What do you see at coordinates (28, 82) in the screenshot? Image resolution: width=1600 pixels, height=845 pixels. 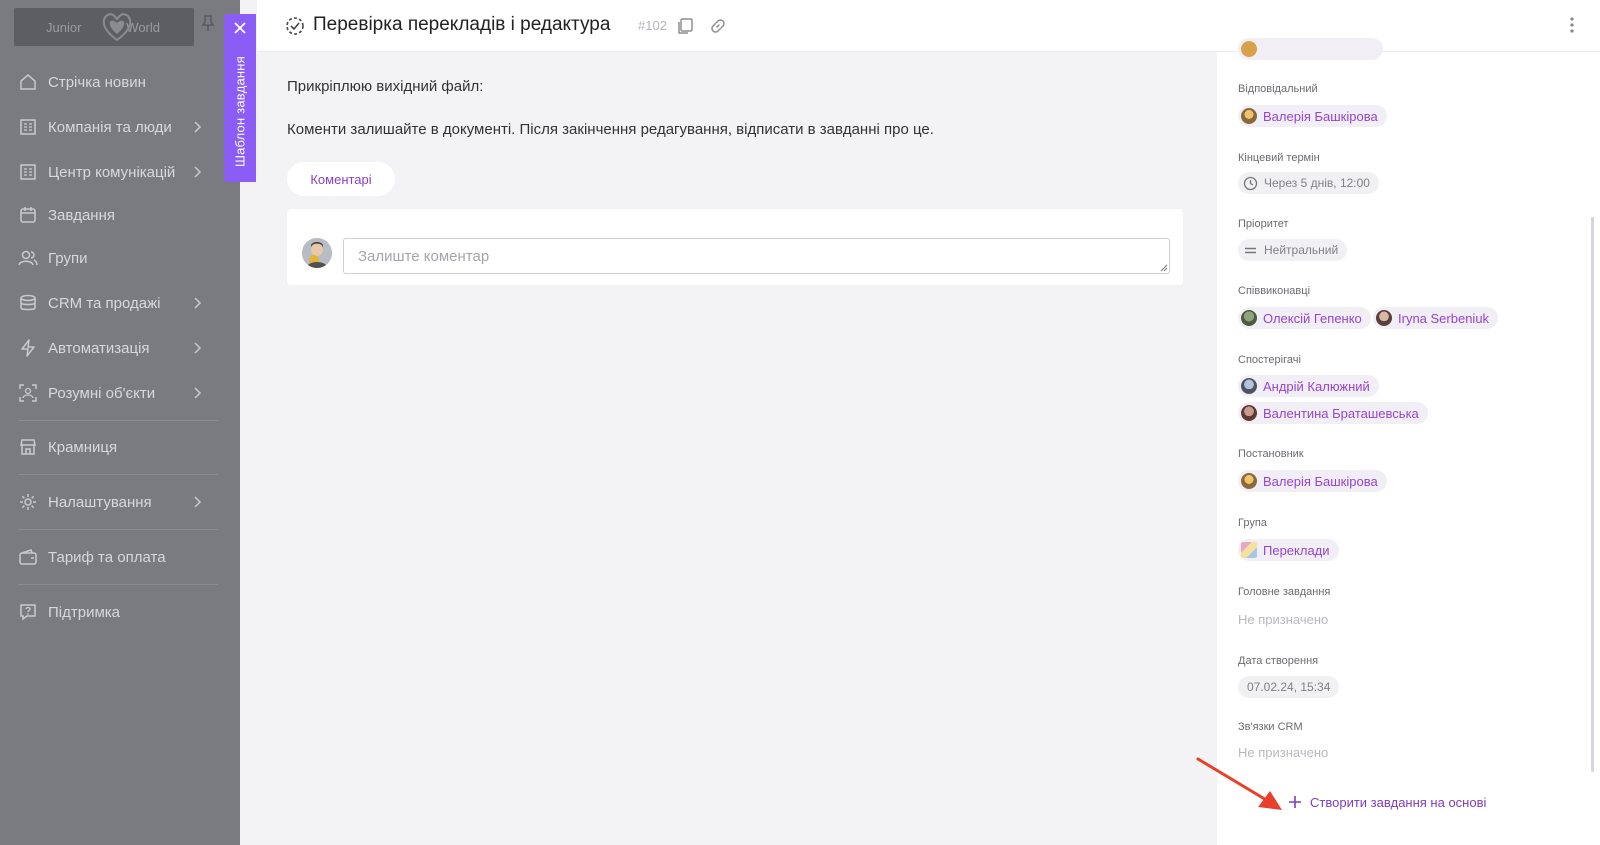 I see `home-icon` at bounding box center [28, 82].